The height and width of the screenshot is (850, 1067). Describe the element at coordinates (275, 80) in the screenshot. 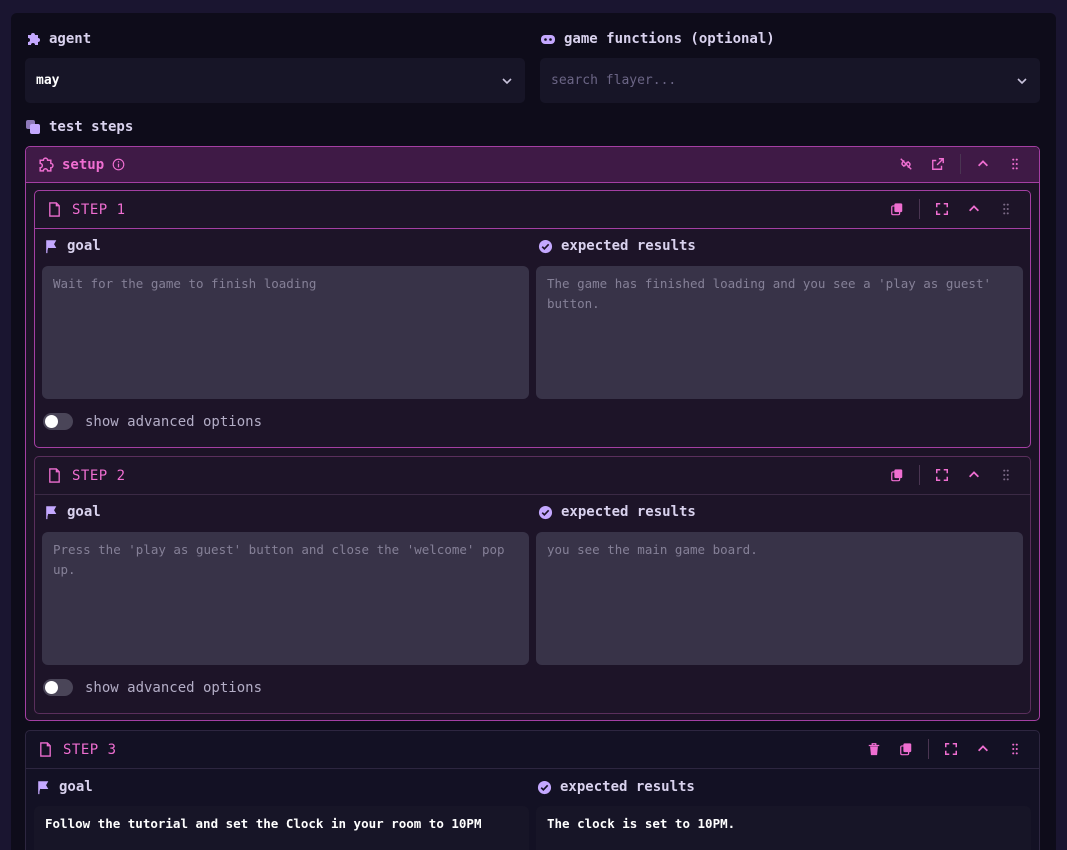

I see `agent-select: may` at that location.